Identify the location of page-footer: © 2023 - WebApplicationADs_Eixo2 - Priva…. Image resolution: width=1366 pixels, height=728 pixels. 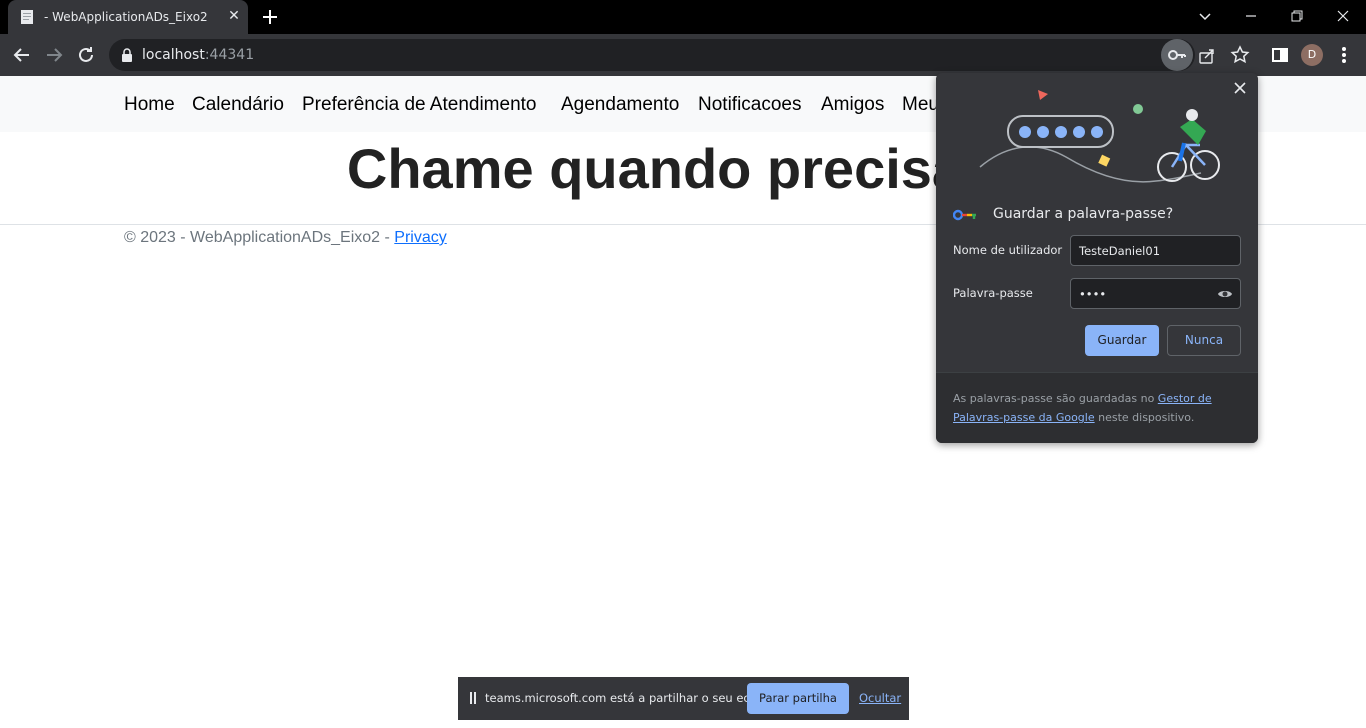
(285, 238).